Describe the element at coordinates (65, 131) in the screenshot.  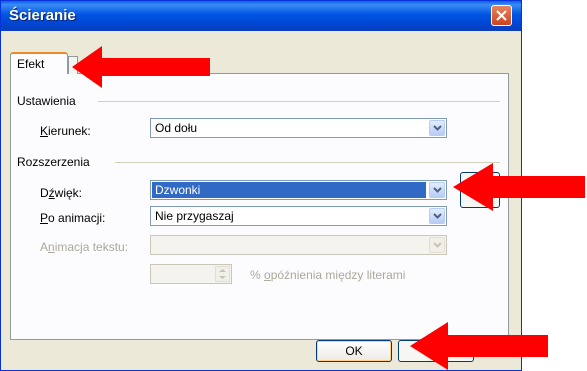
I see `direction-label: Kierunek:` at that location.